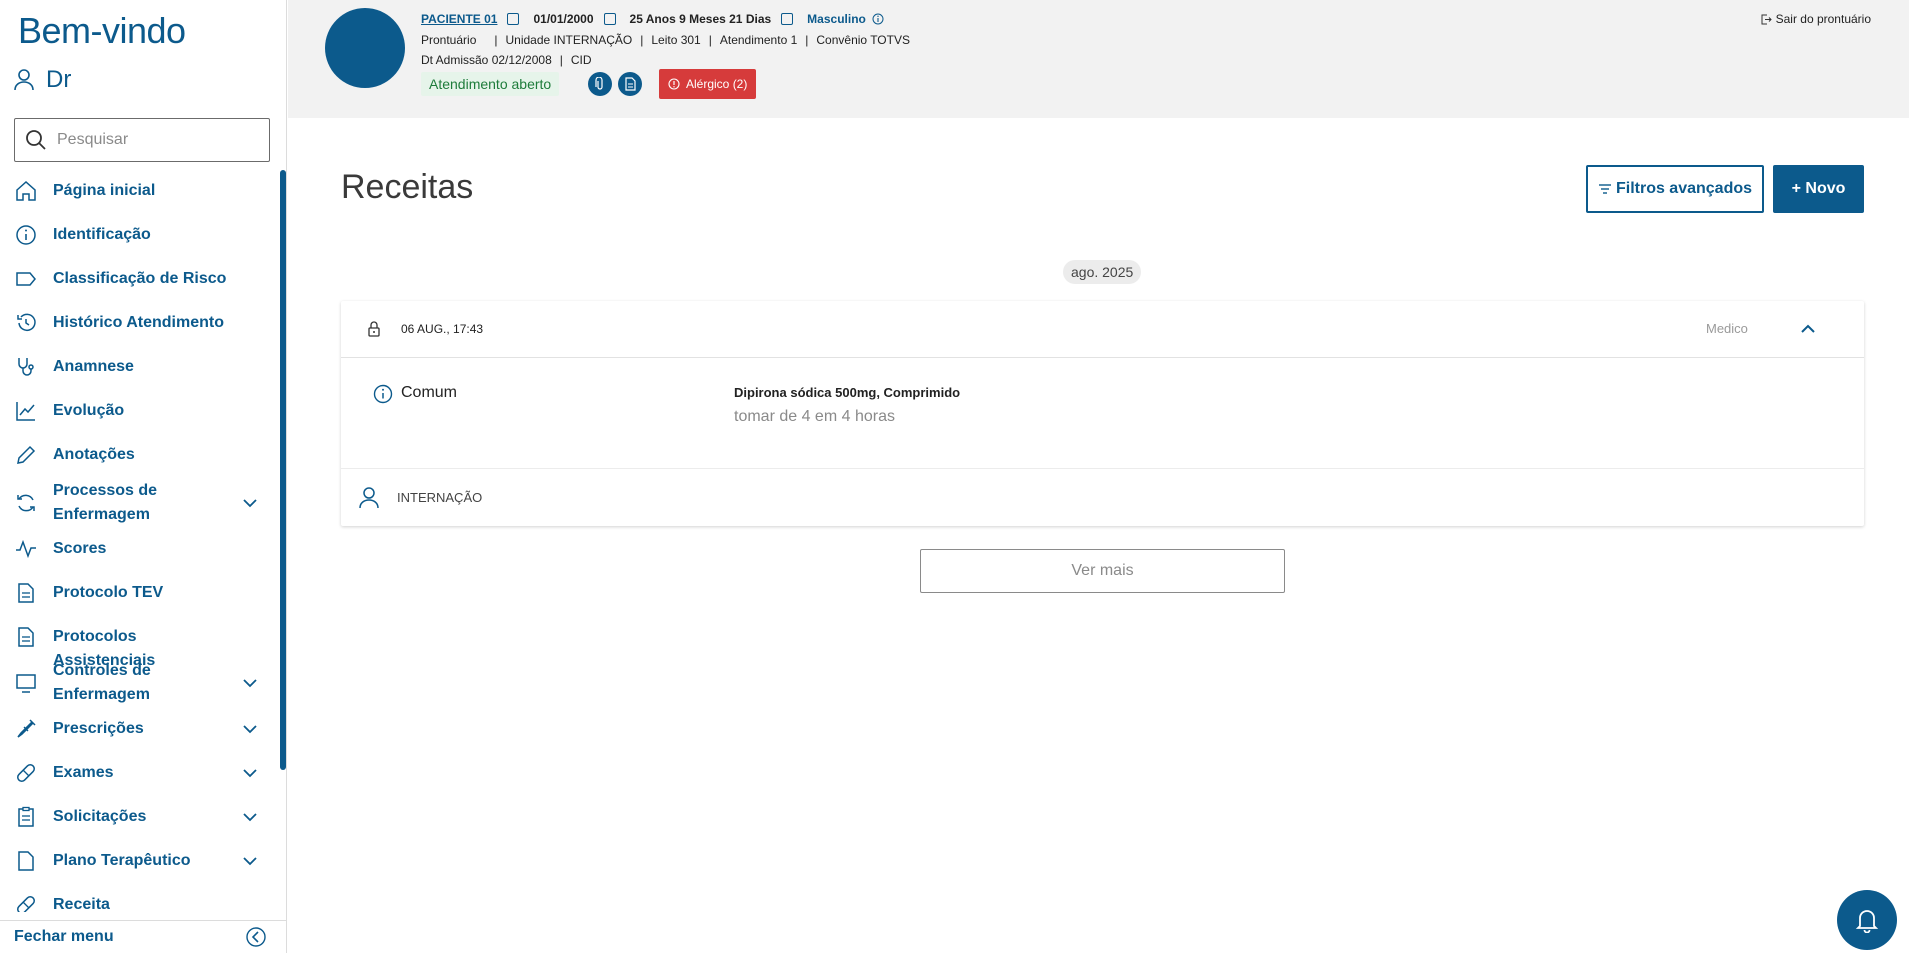  Describe the element at coordinates (700, 19) in the screenshot. I see `patient-age: 25 Anos 9 Meses 21 Dias` at that location.